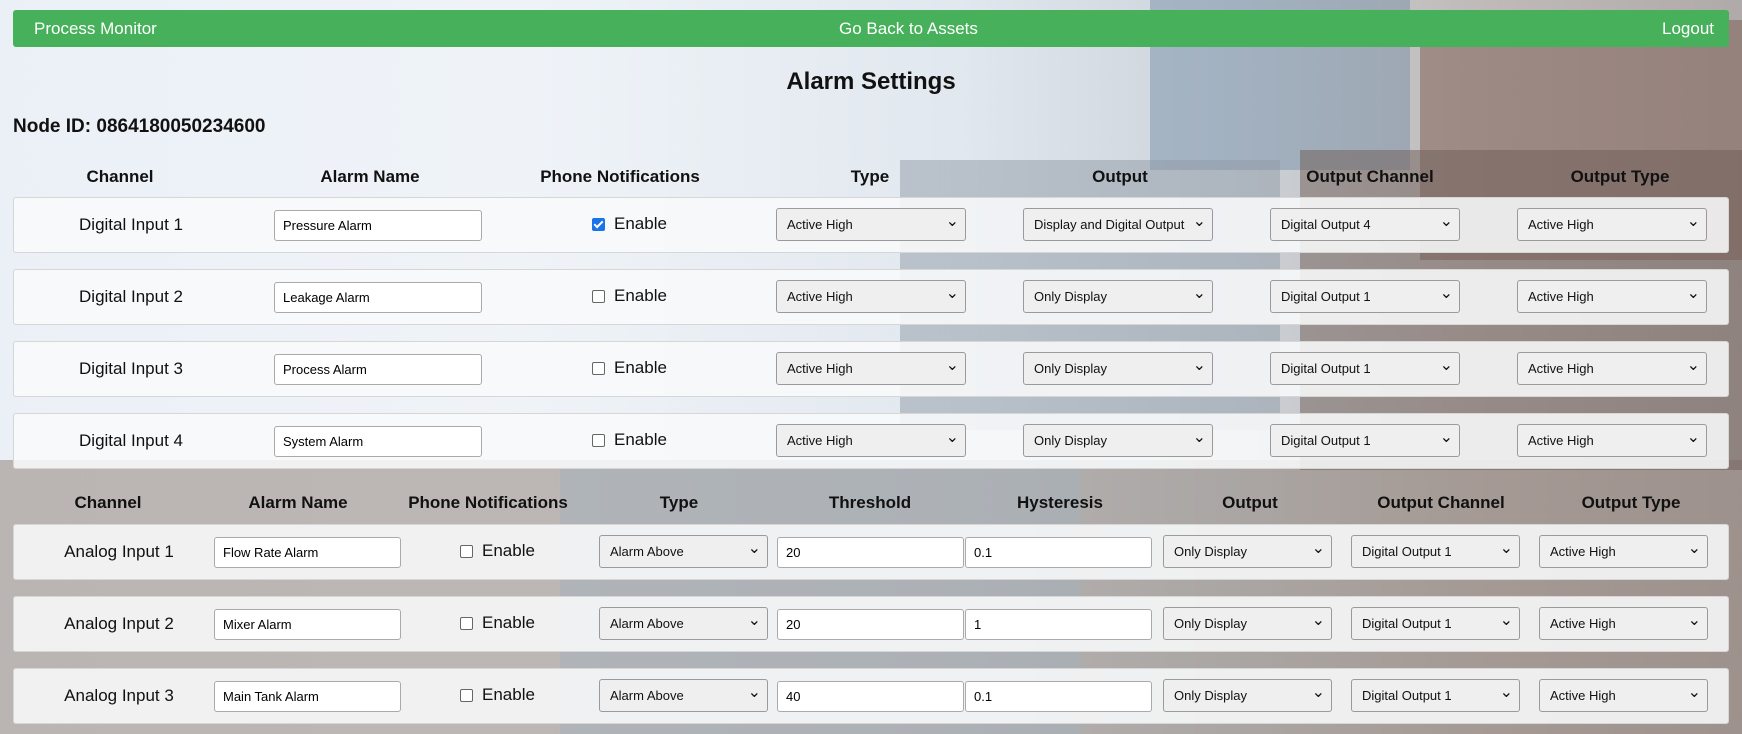 This screenshot has width=1742, height=734. I want to click on channel-label: Digital Input 4, so click(131, 440).